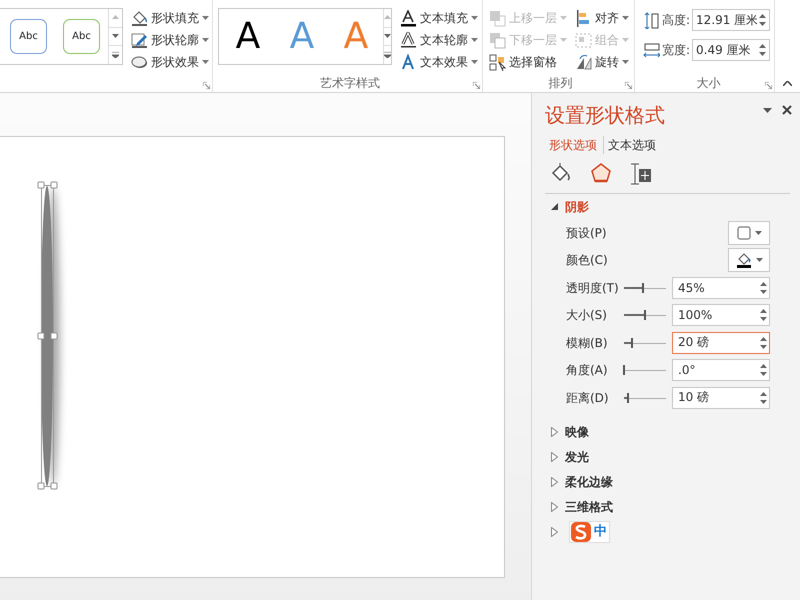 The height and width of the screenshot is (600, 800). What do you see at coordinates (439, 62) in the screenshot?
I see `ribbon-button: 文本效果` at bounding box center [439, 62].